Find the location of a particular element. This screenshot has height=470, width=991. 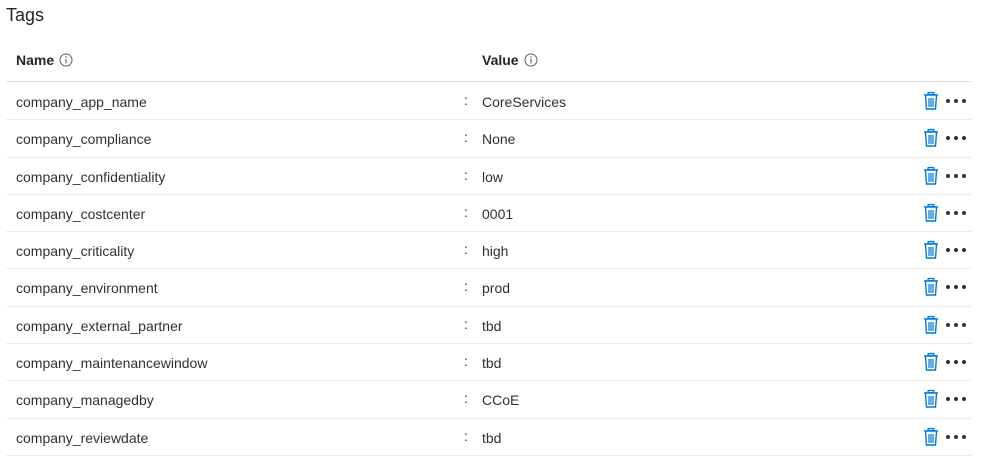

tag-value: CCoE is located at coordinates (500, 400).